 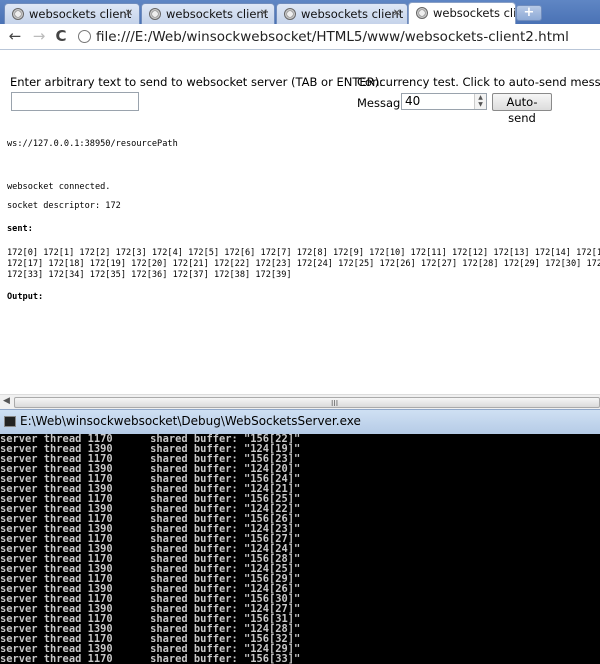 I want to click on spin-down-icon: ▼, so click(x=480, y=104).